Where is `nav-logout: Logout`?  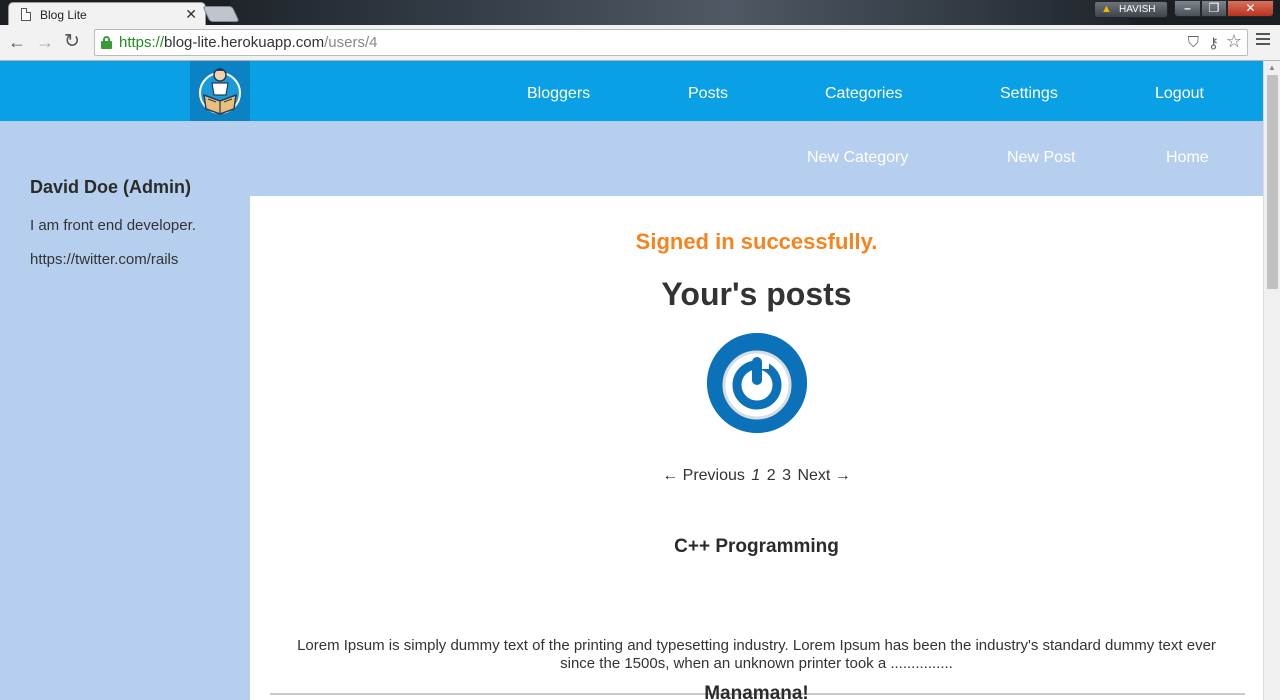
nav-logout: Logout is located at coordinates (1179, 94).